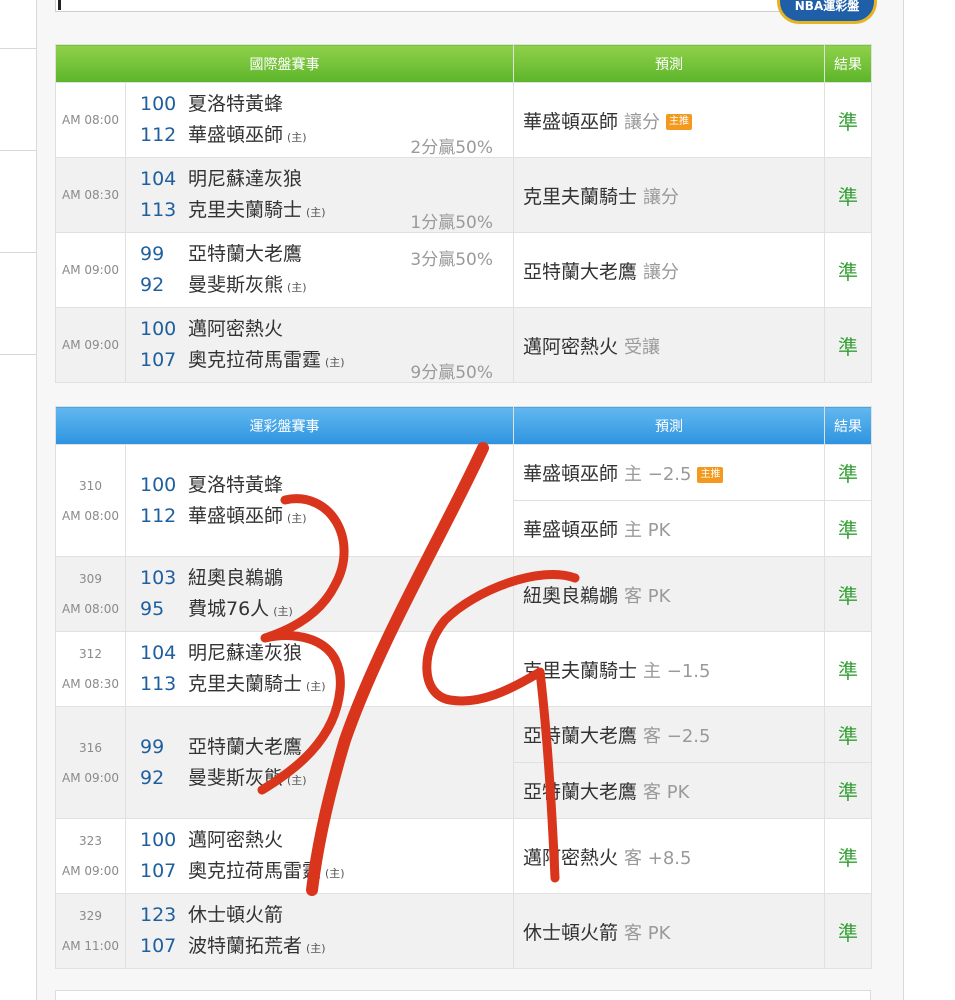  Describe the element at coordinates (326, 915) in the screenshot. I see `away-team-row: 123 休士頓火箭` at that location.